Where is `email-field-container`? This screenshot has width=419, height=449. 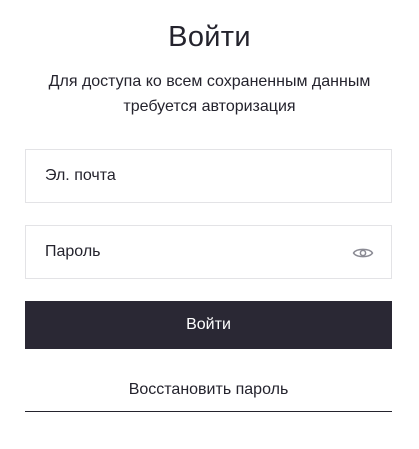 email-field-container is located at coordinates (208, 176).